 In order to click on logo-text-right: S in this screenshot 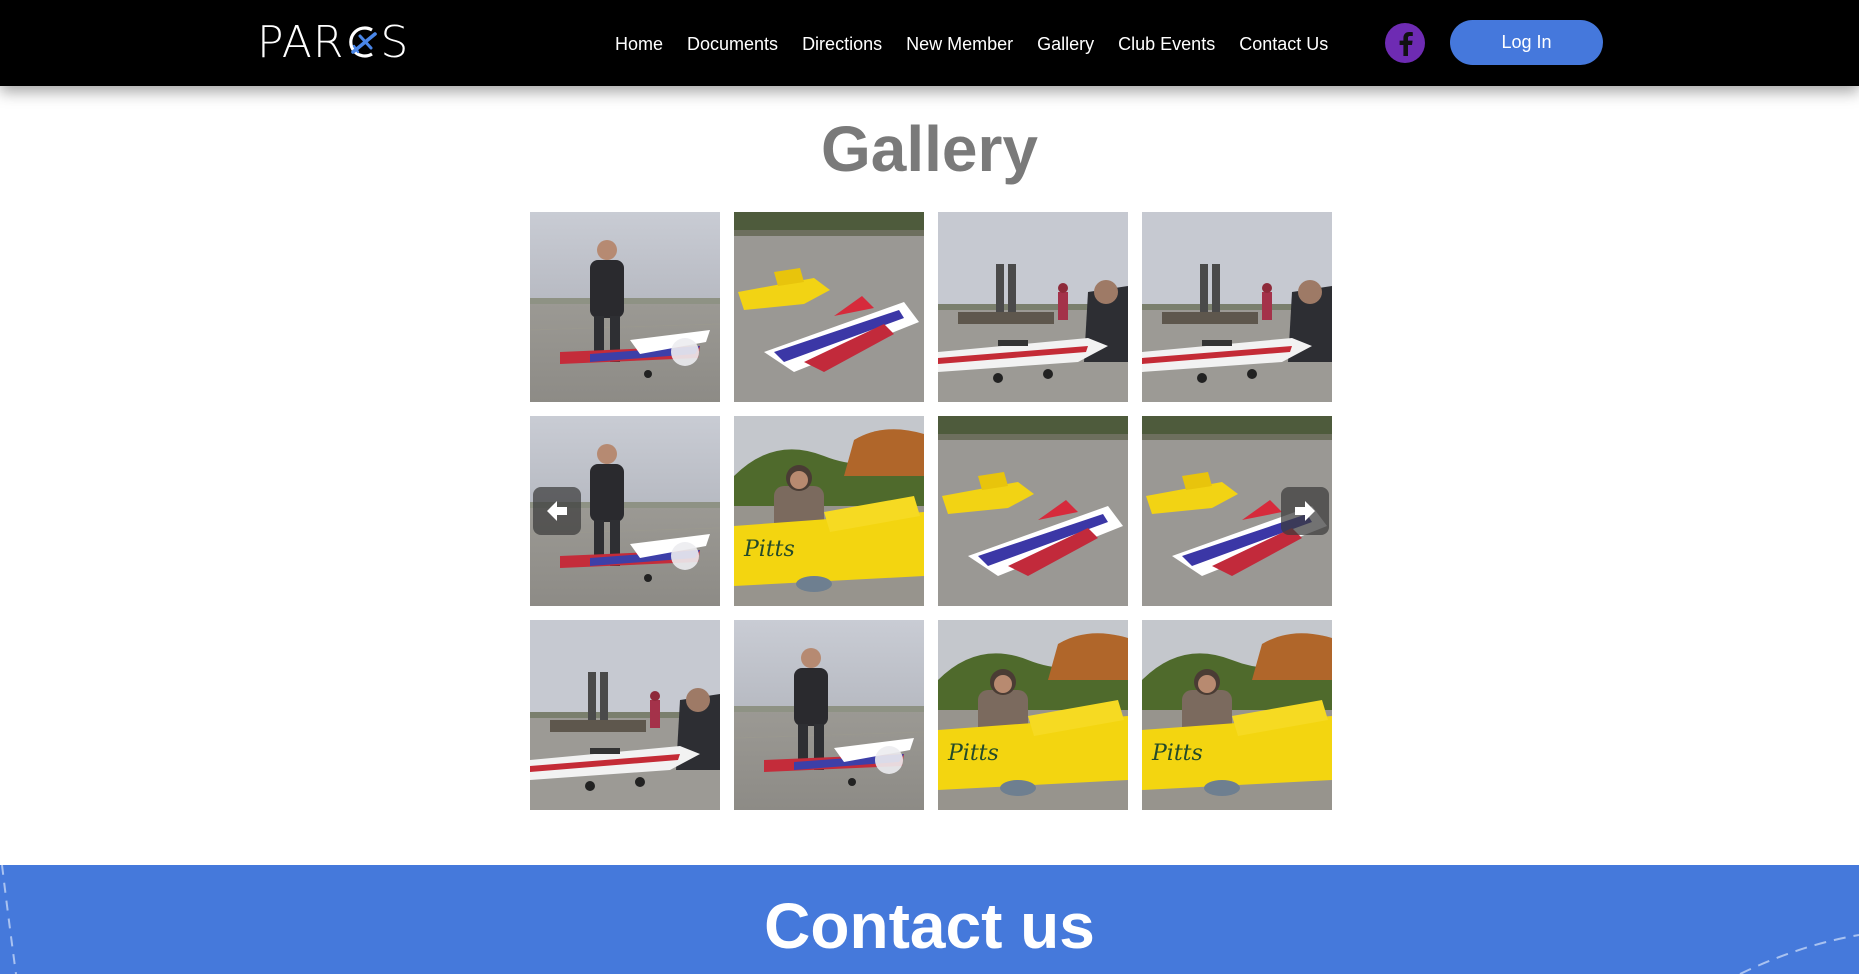, I will do `click(395, 42)`.